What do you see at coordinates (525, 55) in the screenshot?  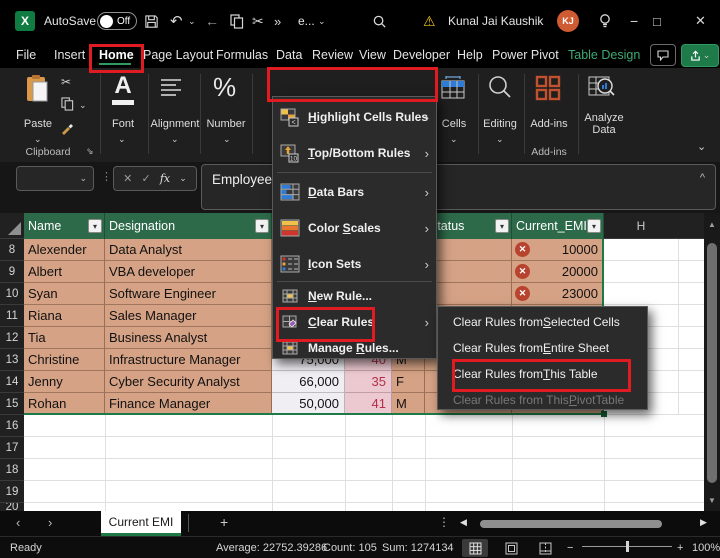 I see `tab-power-pivot: Power Pivot` at bounding box center [525, 55].